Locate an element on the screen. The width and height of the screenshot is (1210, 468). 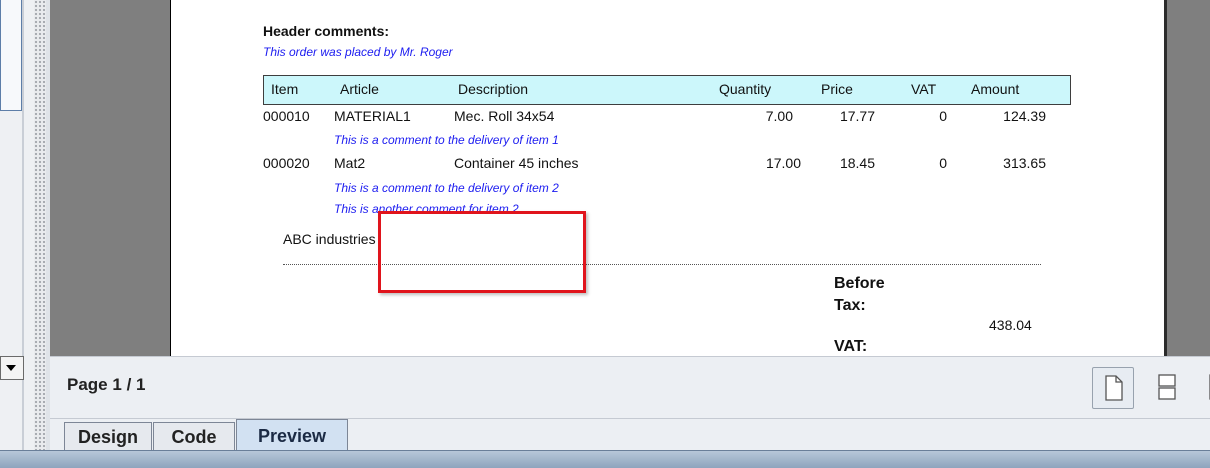
page-indicator: Page 1 / 1 is located at coordinates (106, 385).